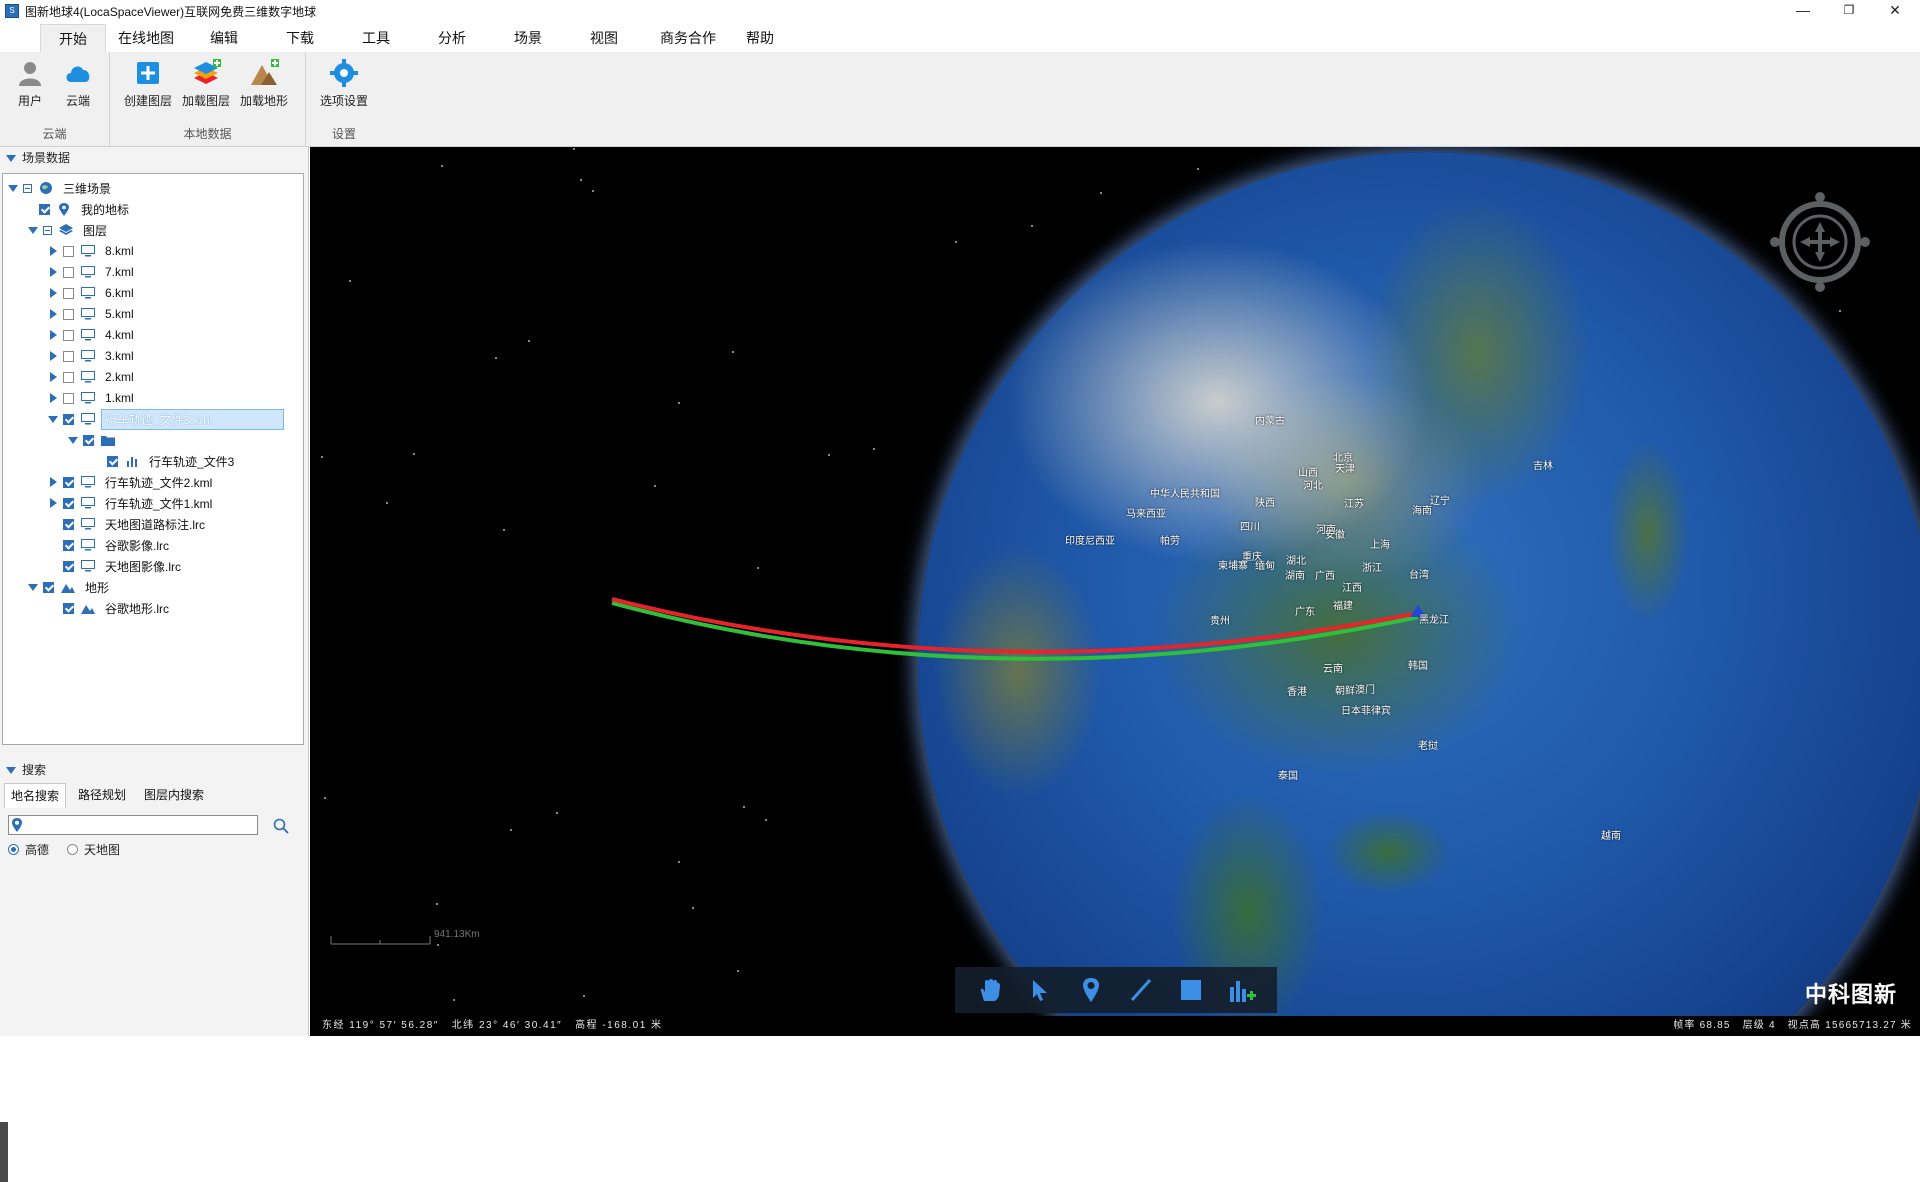  Describe the element at coordinates (1091, 990) in the screenshot. I see `placemark-tool-button` at that location.